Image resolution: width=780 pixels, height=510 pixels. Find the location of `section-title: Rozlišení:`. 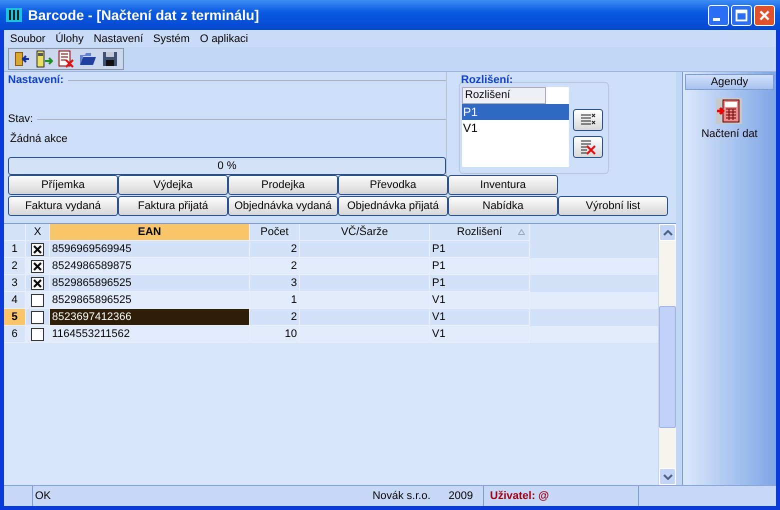

section-title: Rozlišení: is located at coordinates (487, 80).